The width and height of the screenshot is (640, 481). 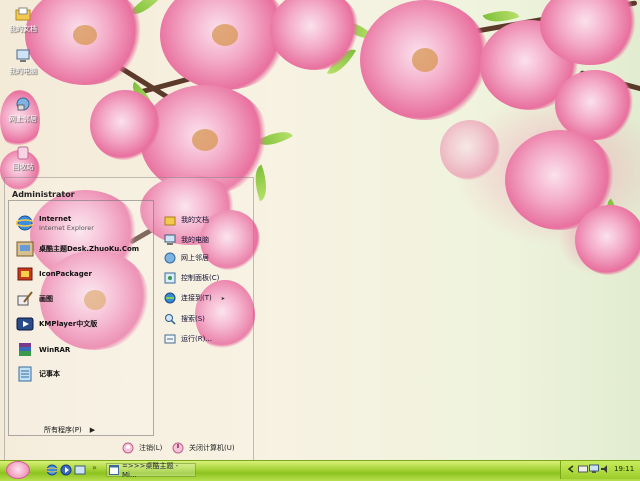 I want to click on desktop-icon-my-computer: 我的电脑, so click(x=23, y=62).